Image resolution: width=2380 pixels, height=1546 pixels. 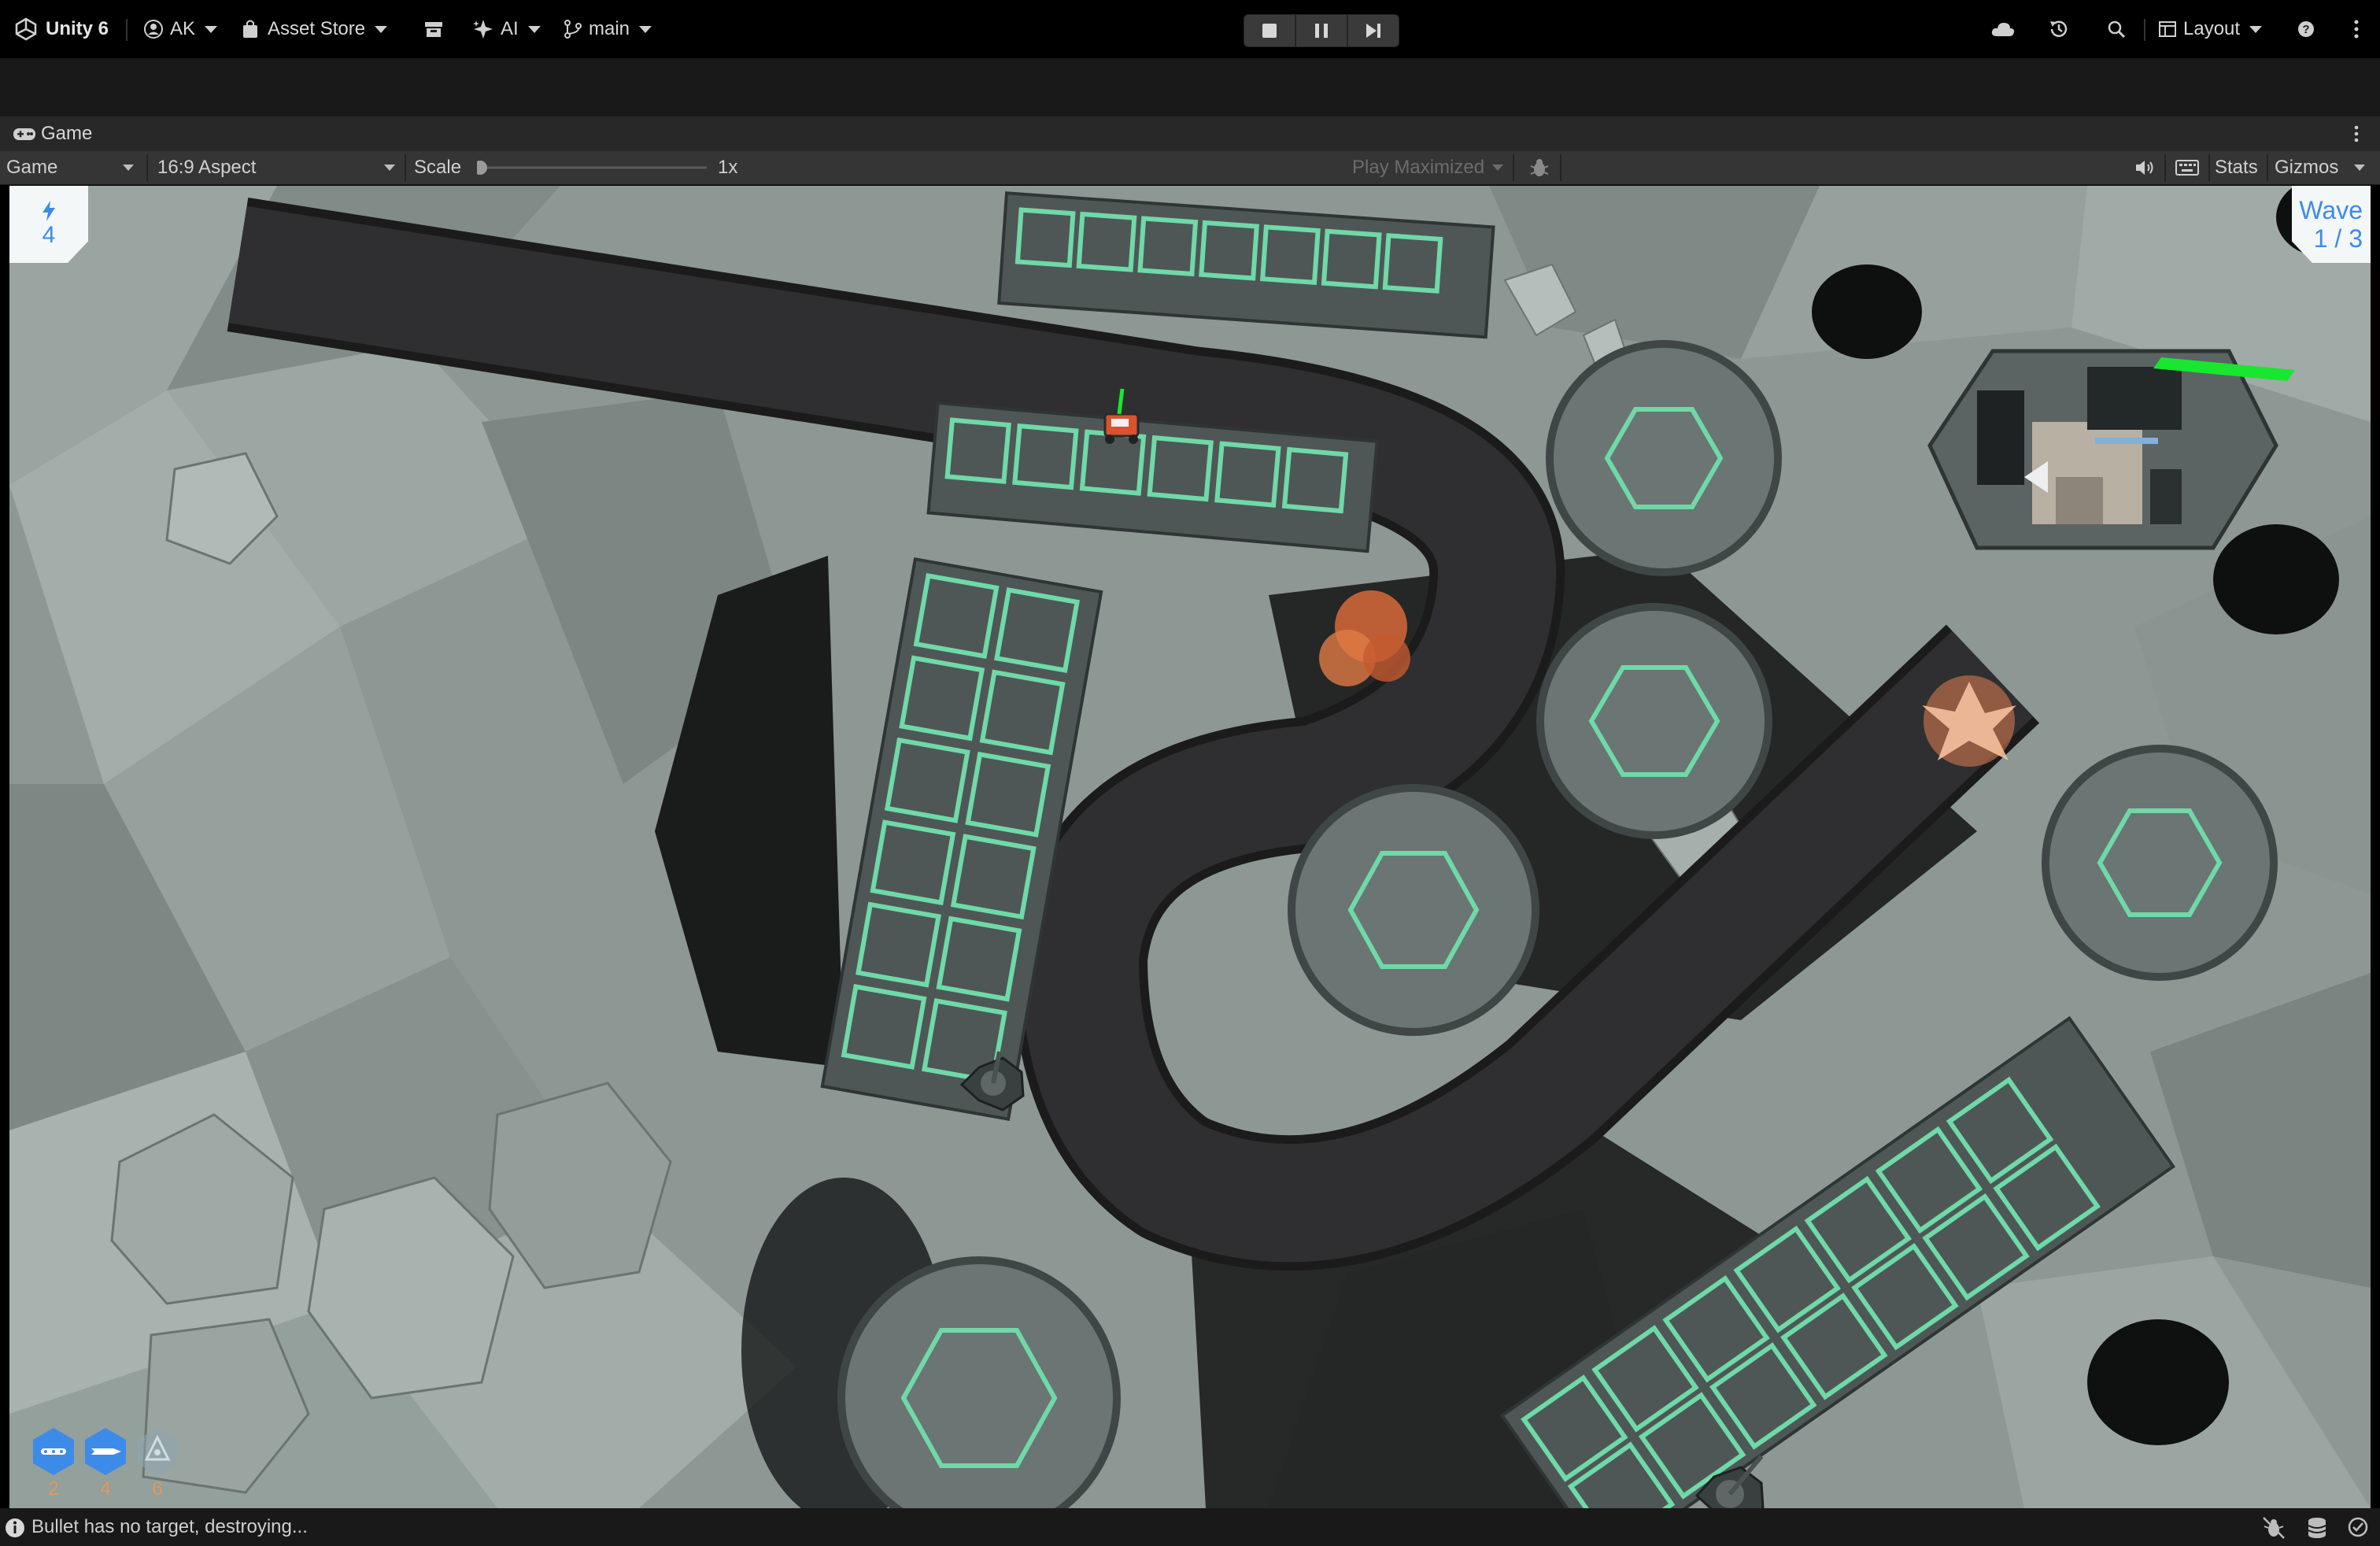 I want to click on user-icon, so click(x=153, y=29).